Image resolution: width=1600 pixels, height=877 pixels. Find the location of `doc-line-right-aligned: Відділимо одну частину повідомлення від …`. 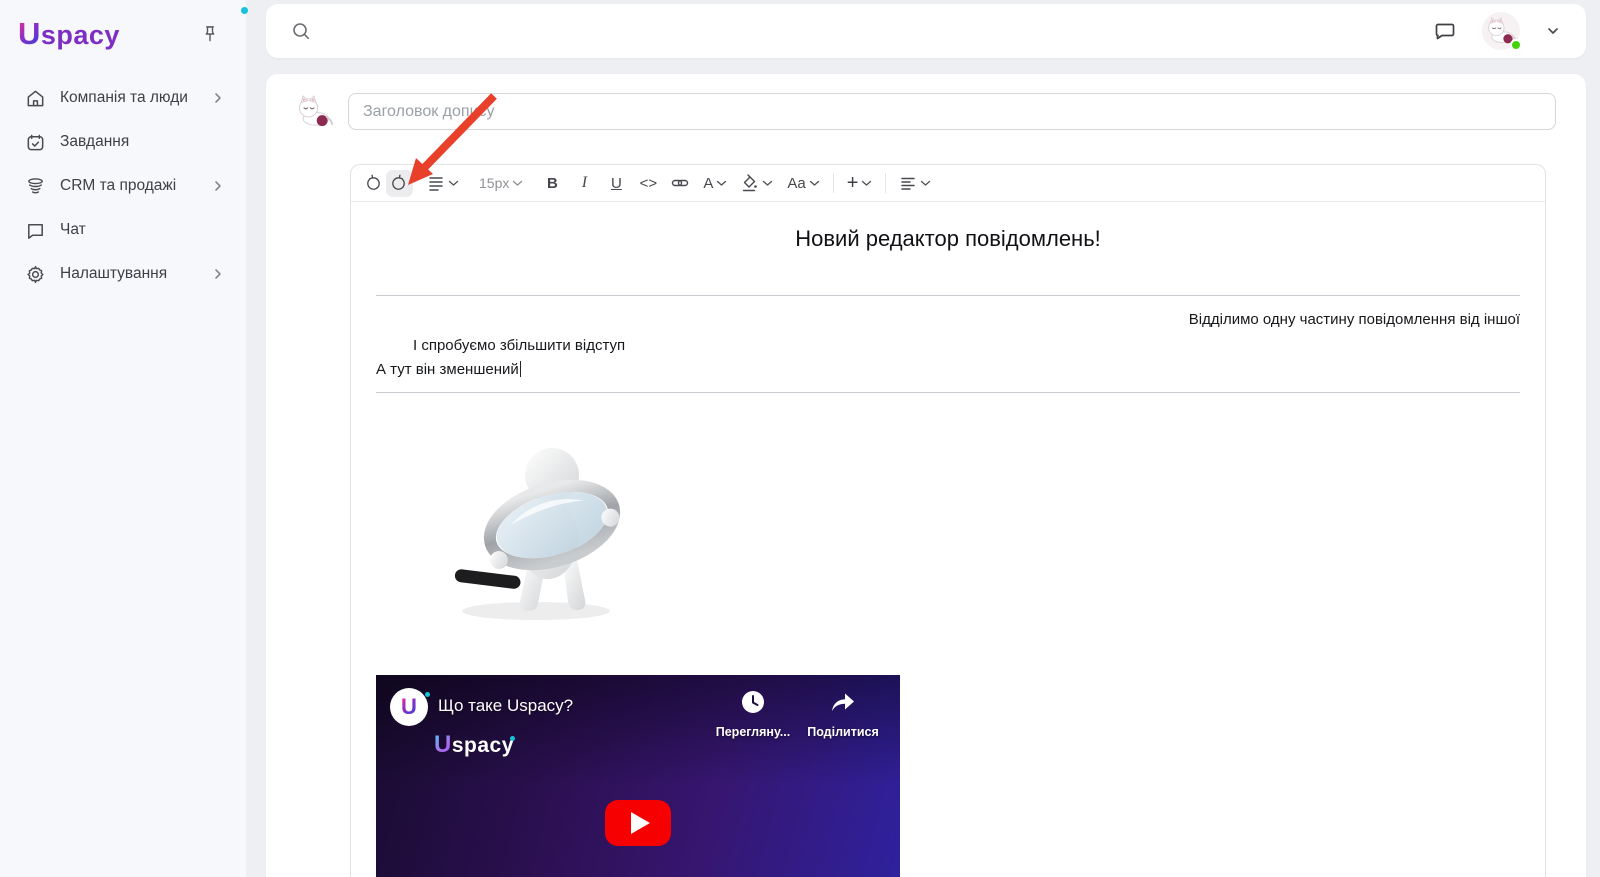

doc-line-right-aligned: Відділимо одну частину повідомлення від … is located at coordinates (1354, 319).